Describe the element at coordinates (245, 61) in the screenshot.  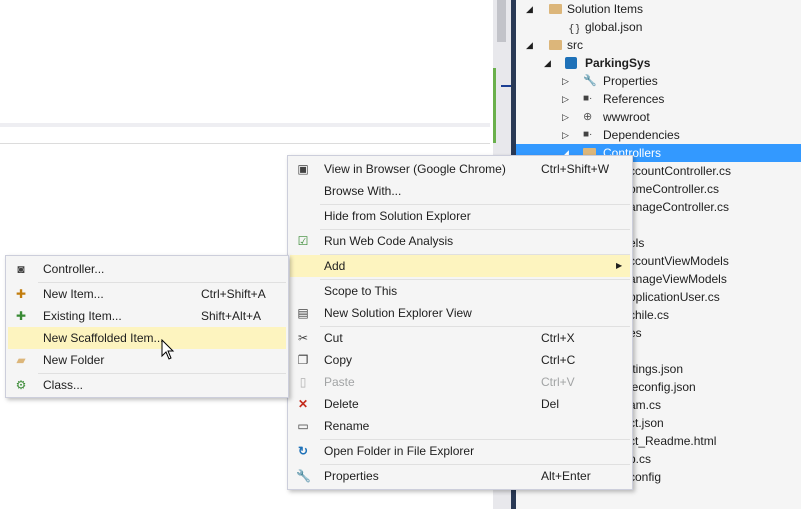
I see `editor-pane` at that location.